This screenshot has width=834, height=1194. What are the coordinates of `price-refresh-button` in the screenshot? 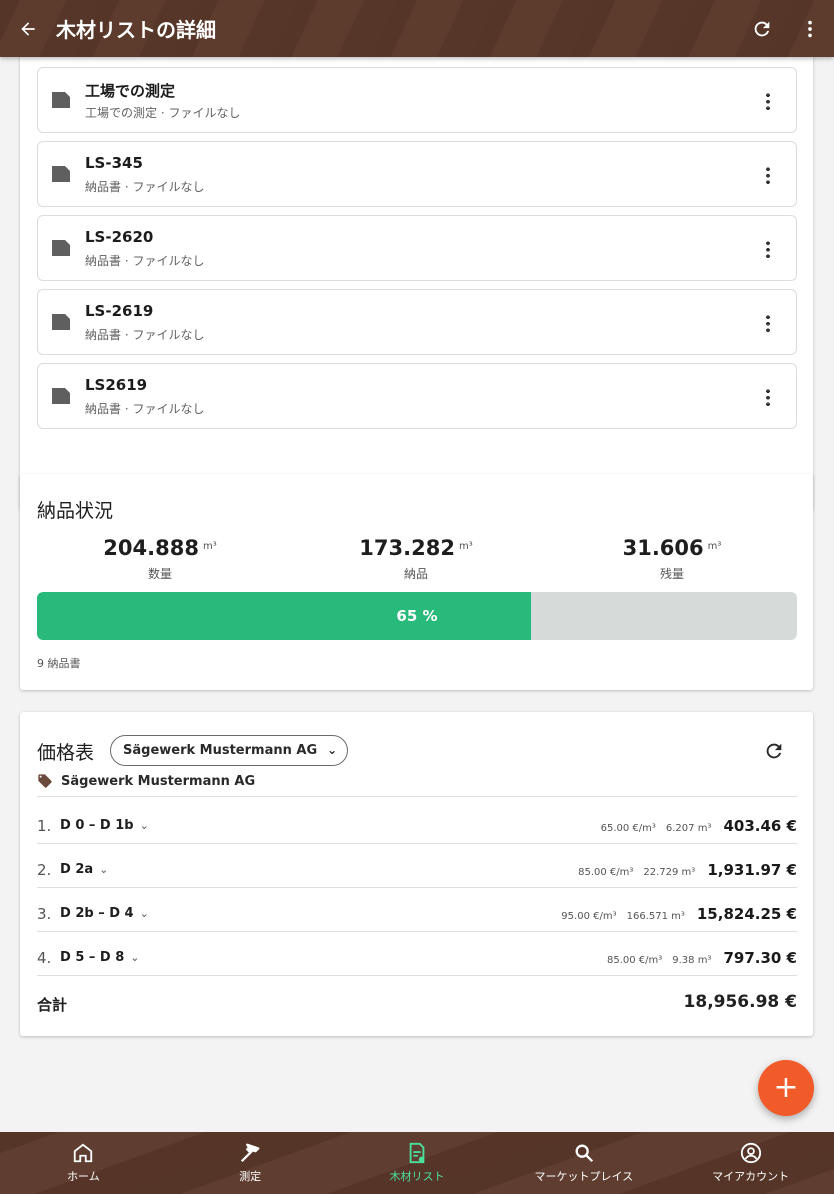 It's located at (774, 751).